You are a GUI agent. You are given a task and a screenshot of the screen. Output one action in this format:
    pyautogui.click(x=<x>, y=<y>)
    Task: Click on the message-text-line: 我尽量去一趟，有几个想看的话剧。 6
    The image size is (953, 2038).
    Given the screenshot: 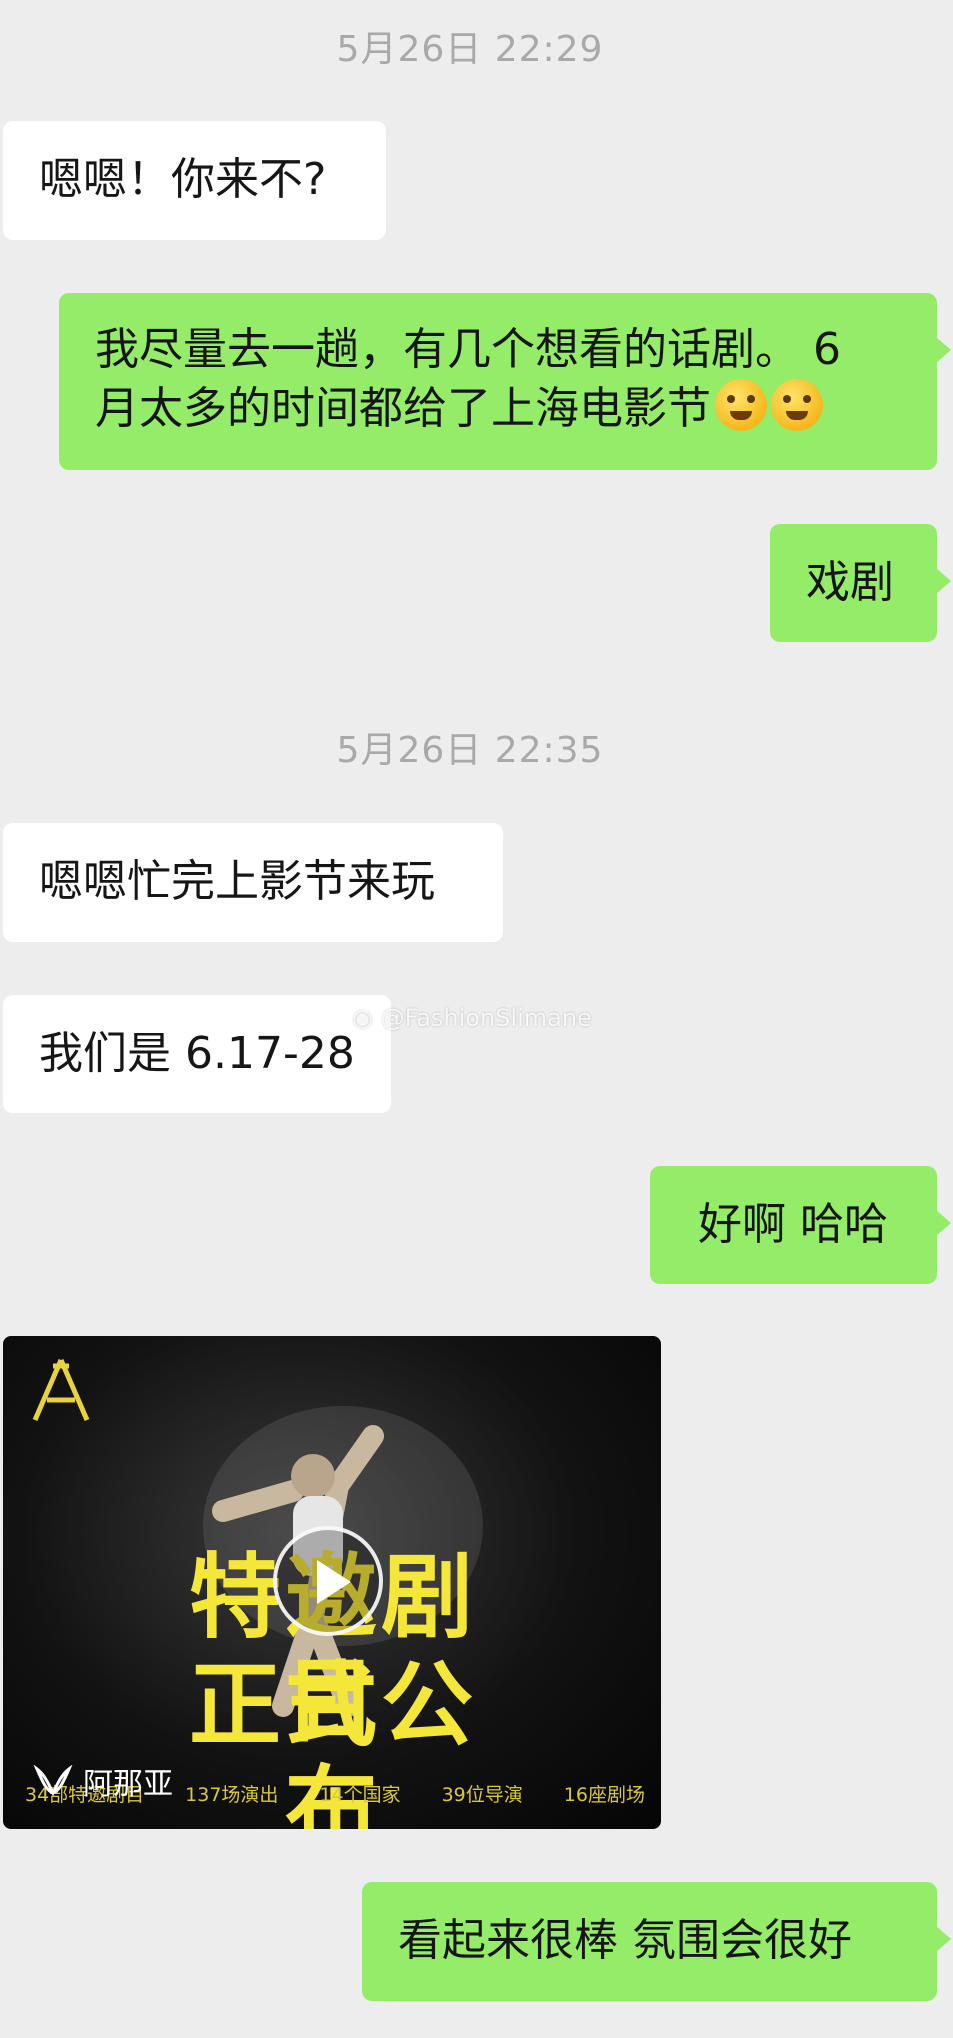 What is the action you would take?
    pyautogui.click(x=468, y=349)
    